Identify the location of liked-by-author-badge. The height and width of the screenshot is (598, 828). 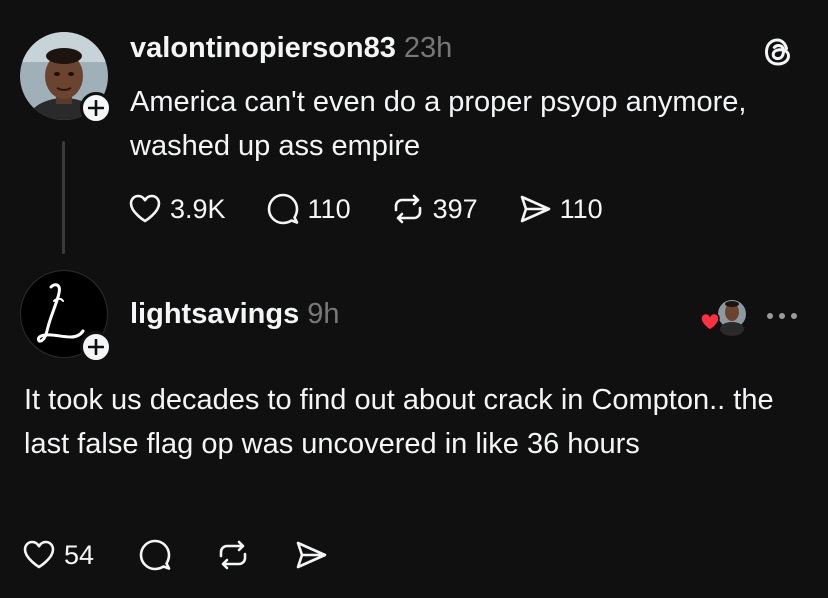
(724, 316).